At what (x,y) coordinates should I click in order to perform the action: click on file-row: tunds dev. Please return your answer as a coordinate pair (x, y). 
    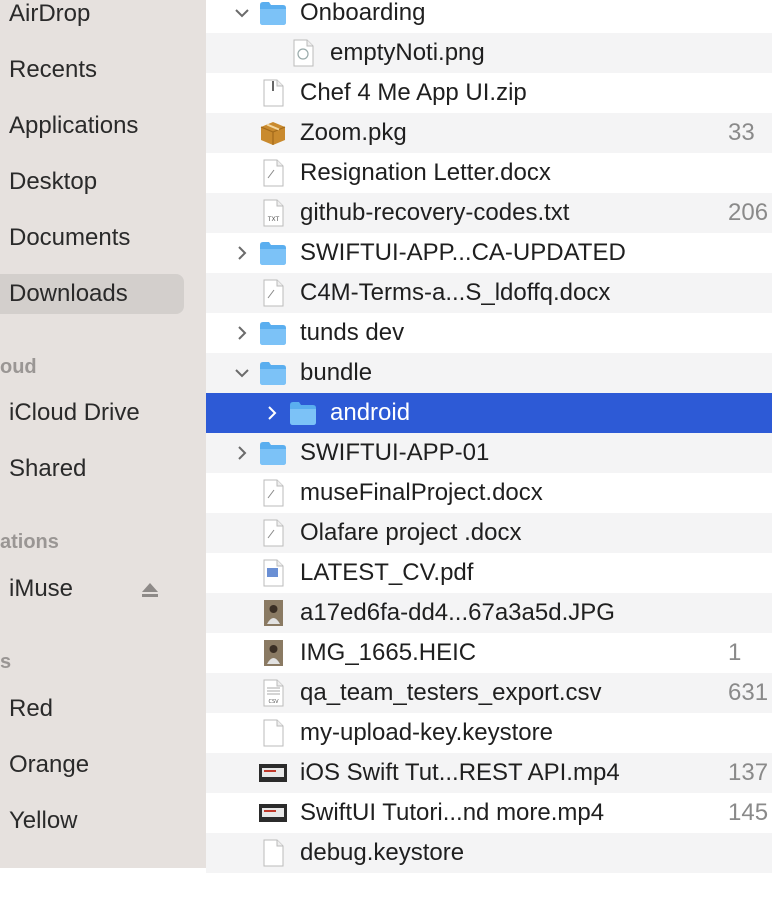
    Looking at the image, I should click on (489, 333).